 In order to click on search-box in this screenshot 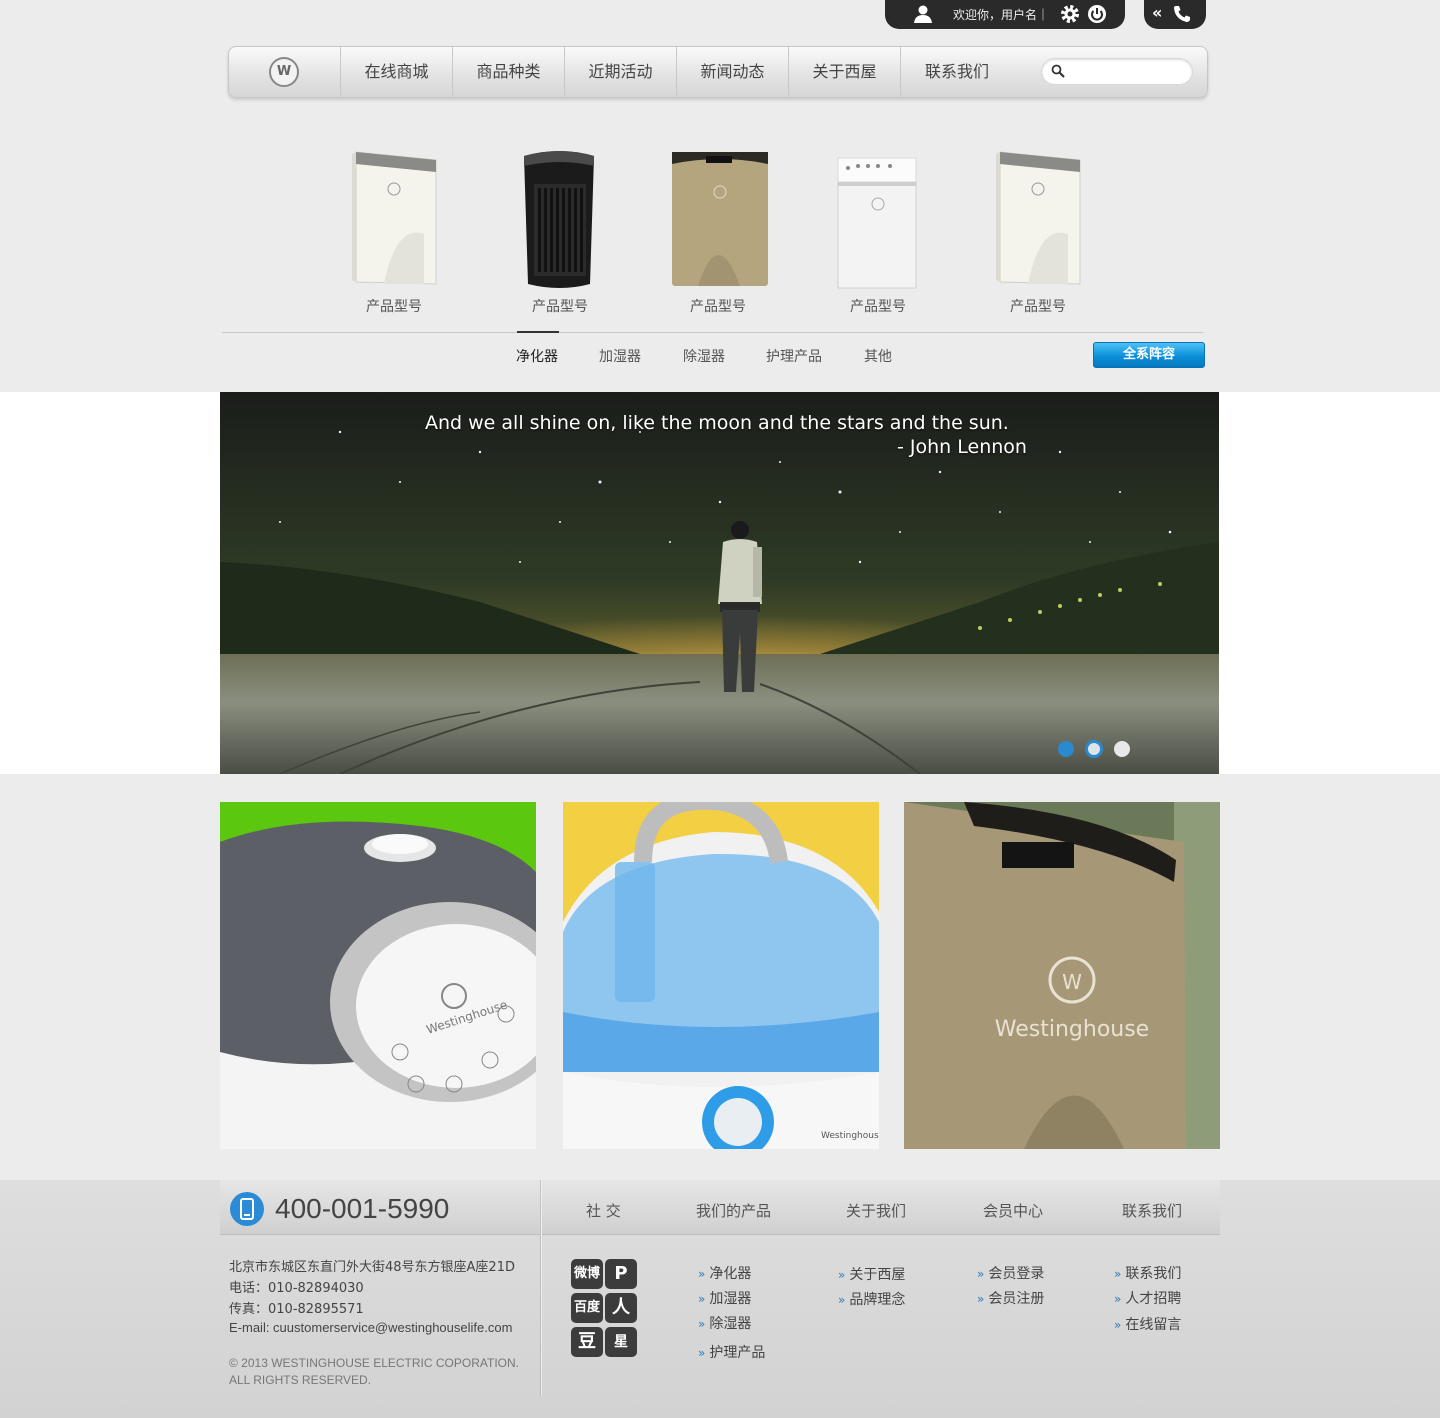, I will do `click(1117, 71)`.